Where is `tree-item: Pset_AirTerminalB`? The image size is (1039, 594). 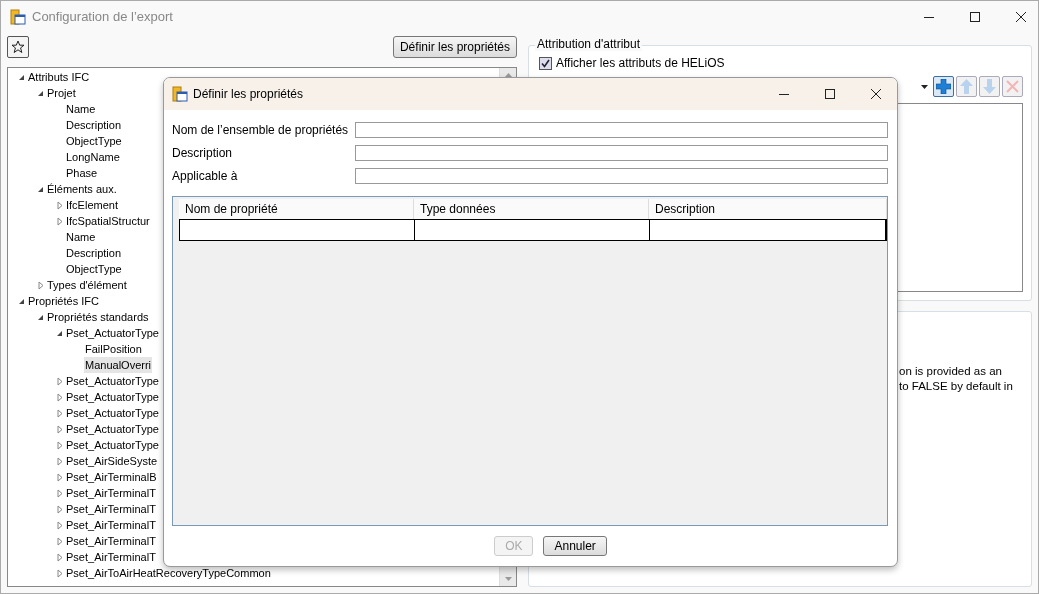
tree-item: Pset_AirTerminalB is located at coordinates (111, 477).